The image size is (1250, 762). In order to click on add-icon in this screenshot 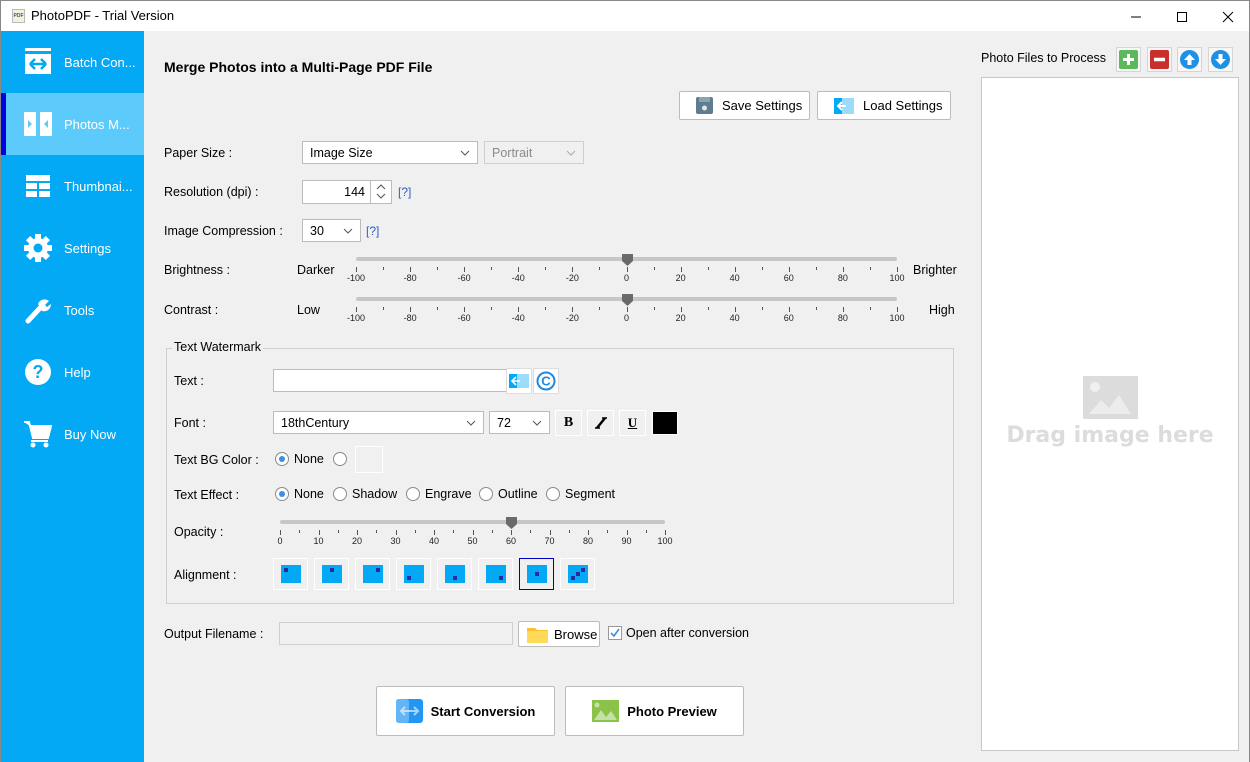, I will do `click(1128, 59)`.